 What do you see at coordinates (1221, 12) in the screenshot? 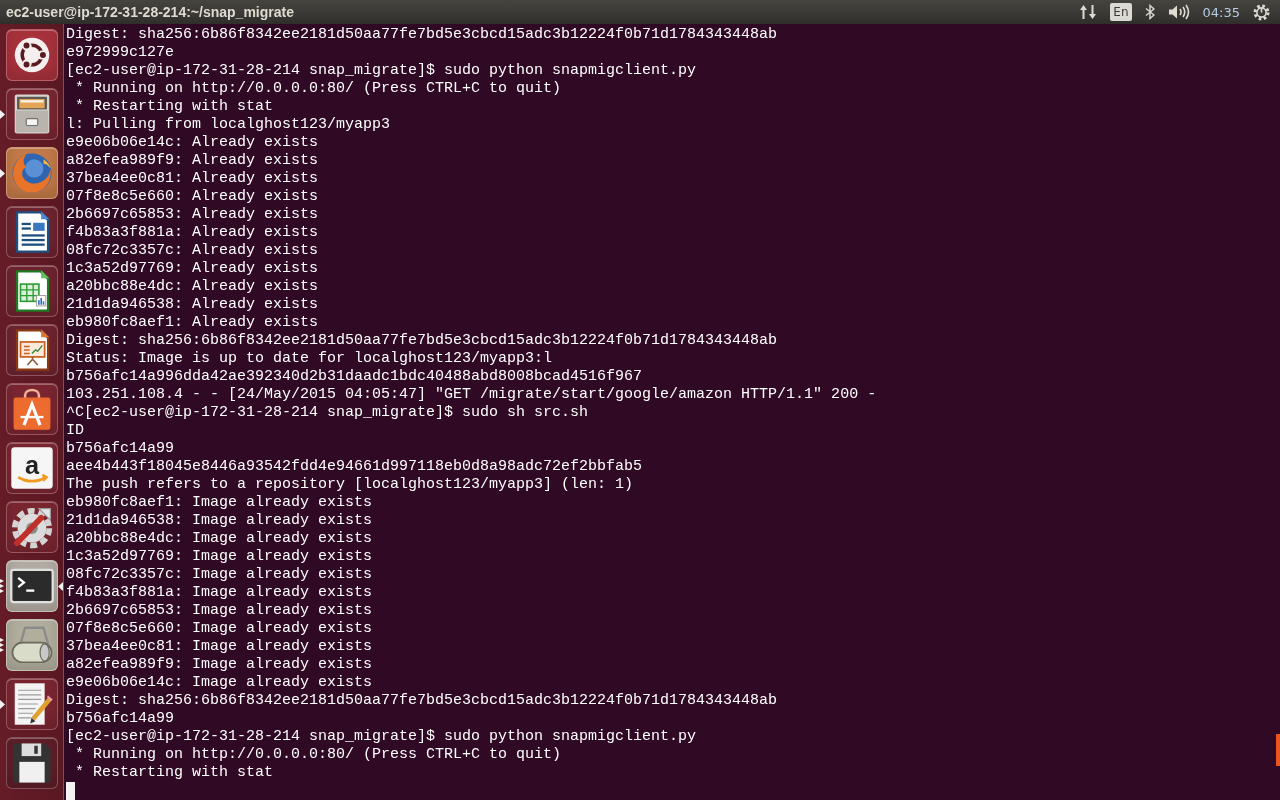
I see `clock: 04:35` at bounding box center [1221, 12].